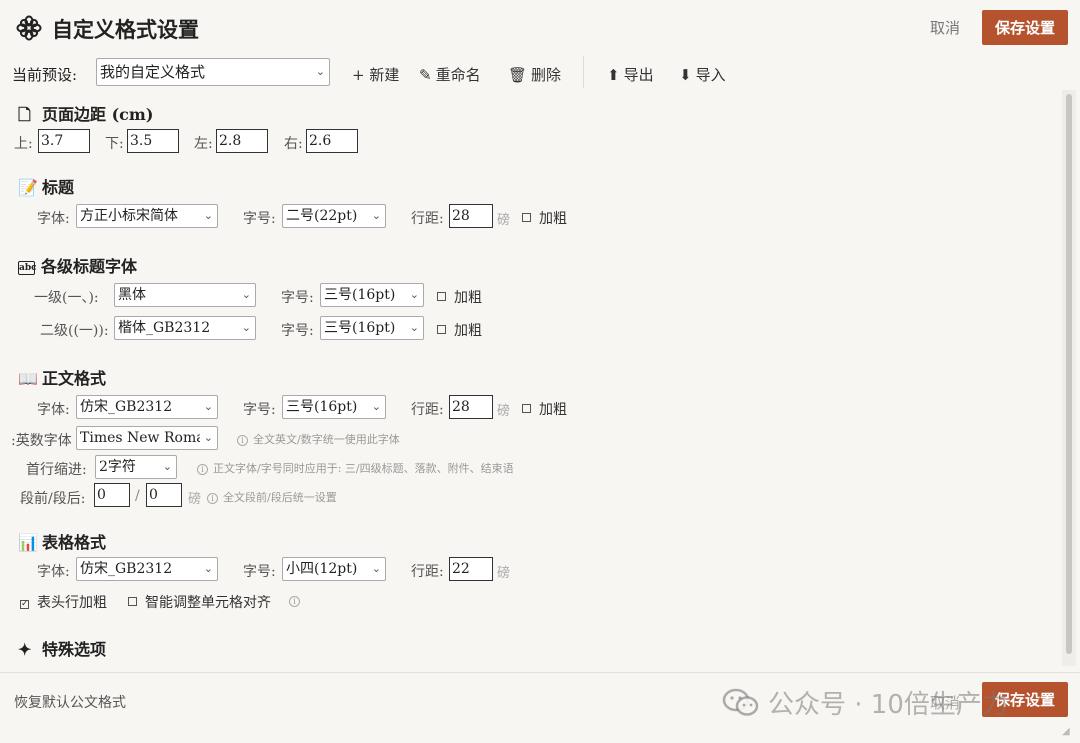 The width and height of the screenshot is (1080, 743). I want to click on heading-bold-label: 加粗, so click(553, 219).